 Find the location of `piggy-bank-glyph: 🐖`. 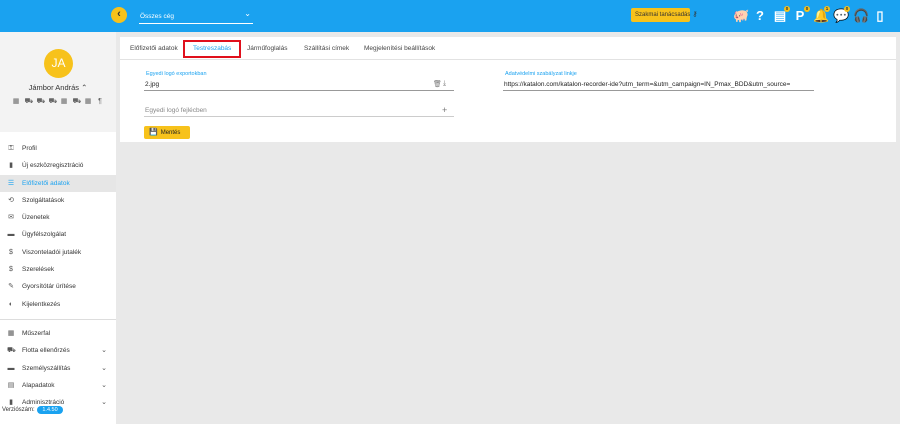

piggy-bank-glyph: 🐖 is located at coordinates (741, 15).